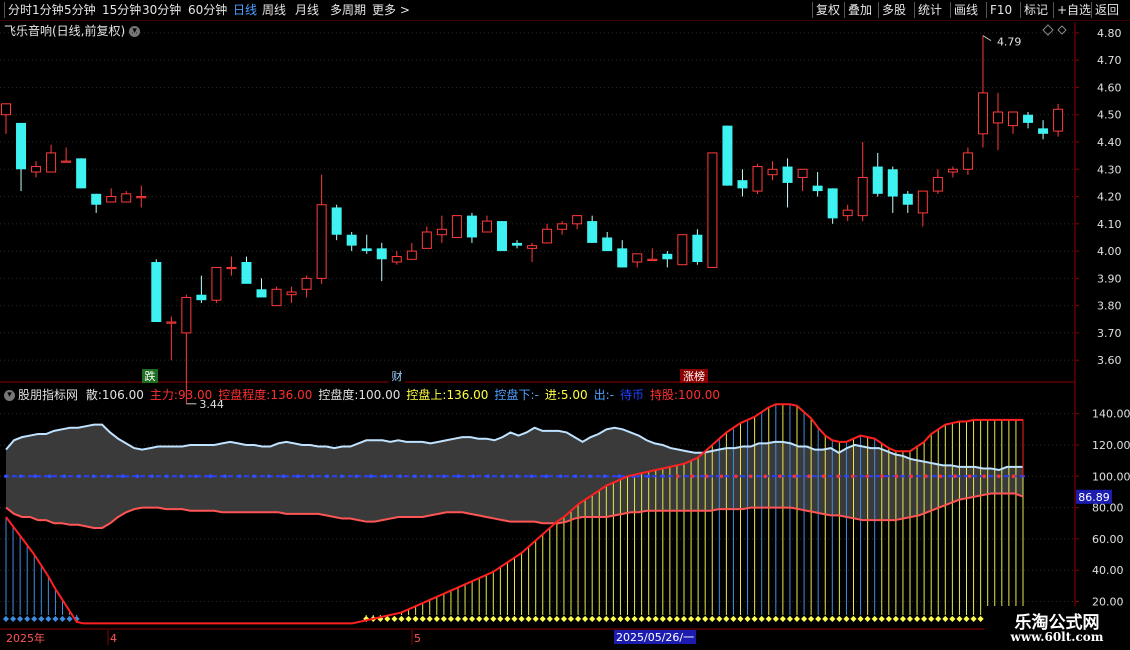 The height and width of the screenshot is (650, 1130). I want to click on price-tick-label: 4.40, so click(1109, 142).